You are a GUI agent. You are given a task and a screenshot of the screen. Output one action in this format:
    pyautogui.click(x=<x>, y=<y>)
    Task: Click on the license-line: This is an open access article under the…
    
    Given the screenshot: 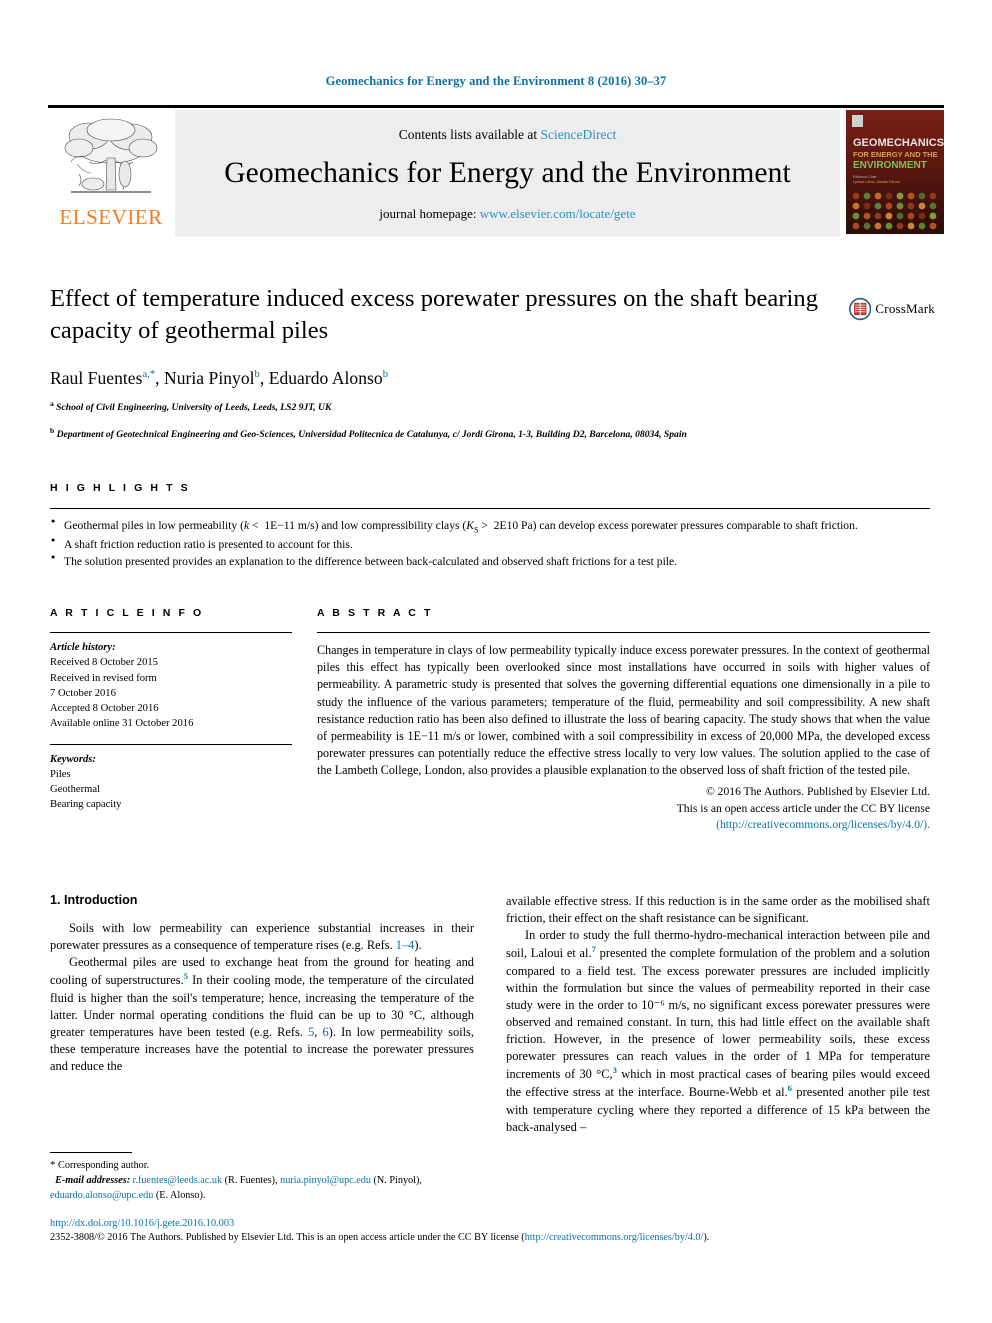 What is the action you would take?
    pyautogui.click(x=803, y=808)
    